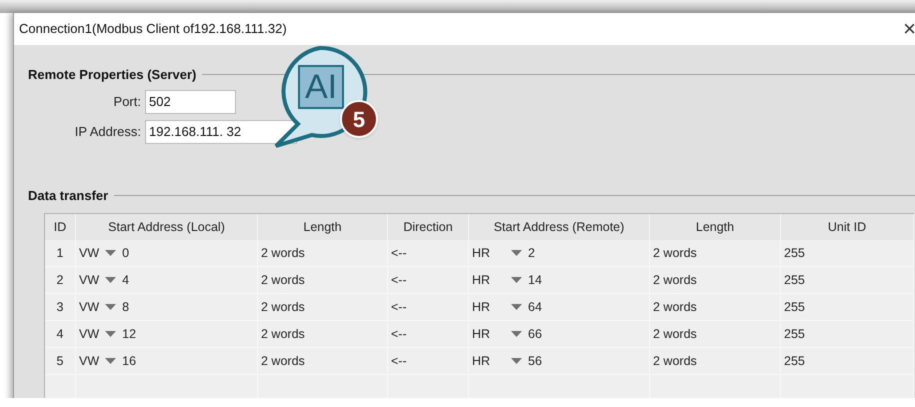  I want to click on ai-label: AI, so click(321, 87).